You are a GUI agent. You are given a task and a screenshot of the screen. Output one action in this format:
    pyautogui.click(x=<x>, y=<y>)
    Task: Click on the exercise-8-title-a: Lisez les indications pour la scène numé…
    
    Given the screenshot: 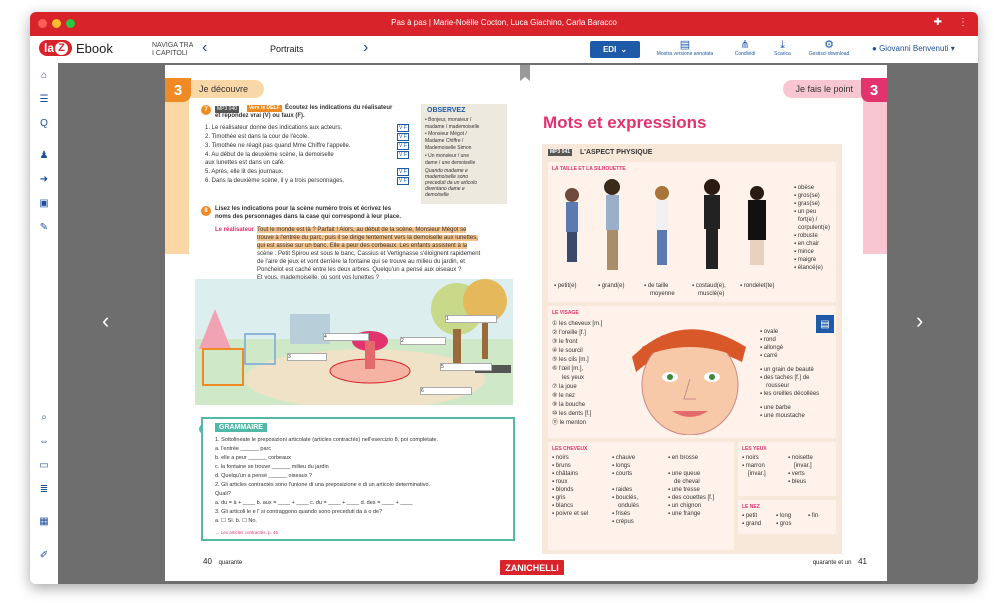 What is the action you would take?
    pyautogui.click(x=303, y=209)
    